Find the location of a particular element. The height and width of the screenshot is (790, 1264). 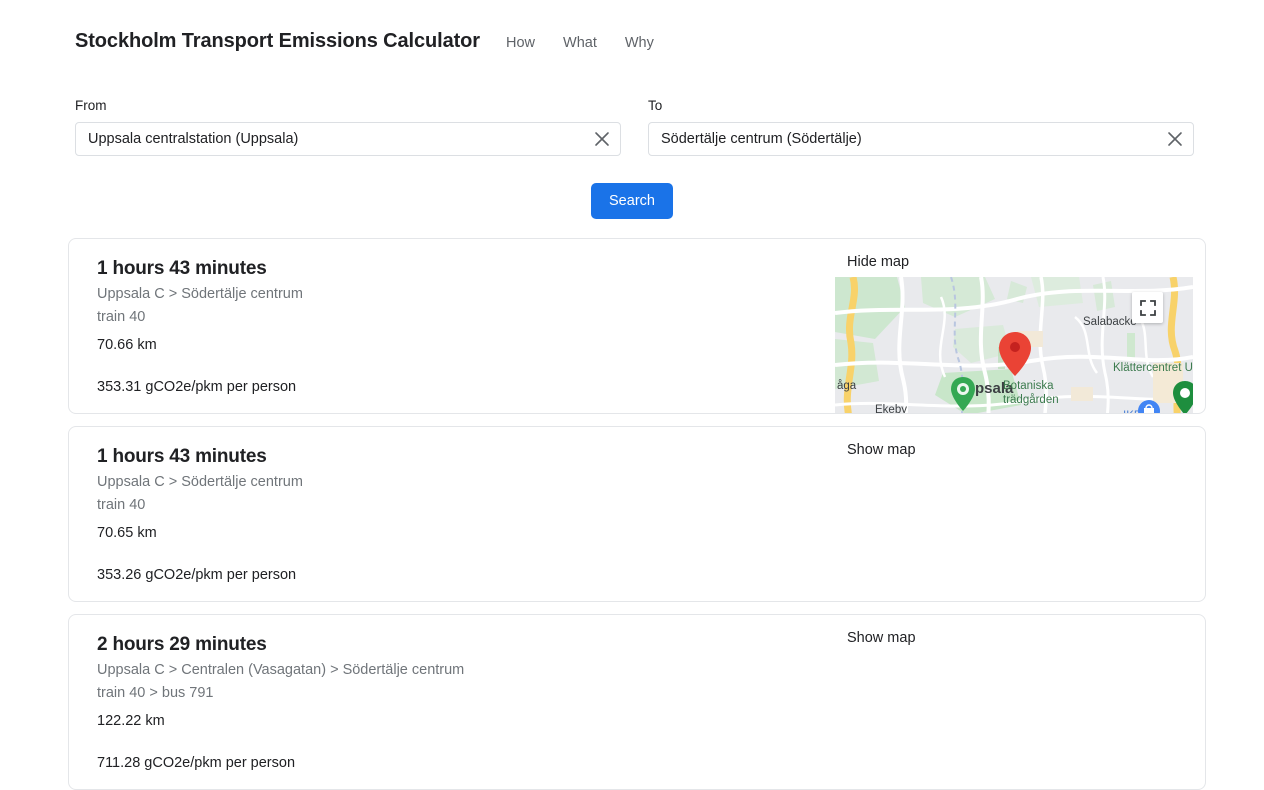

map-label-aga: åga is located at coordinates (847, 386).